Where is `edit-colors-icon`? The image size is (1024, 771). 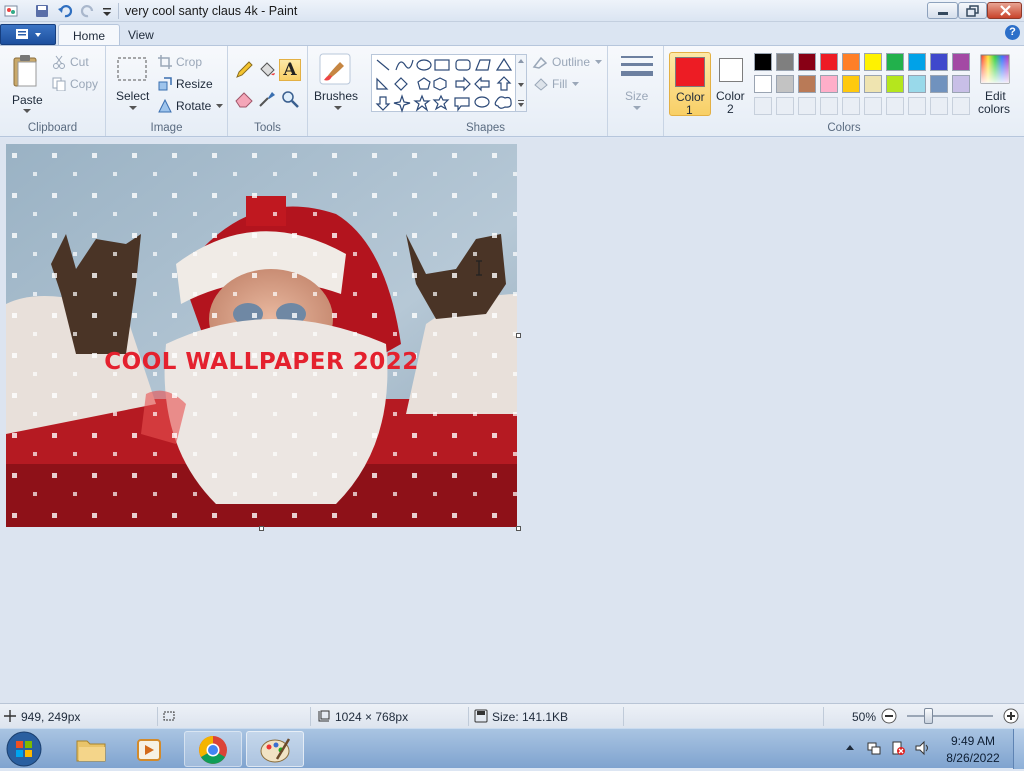 edit-colors-icon is located at coordinates (995, 69).